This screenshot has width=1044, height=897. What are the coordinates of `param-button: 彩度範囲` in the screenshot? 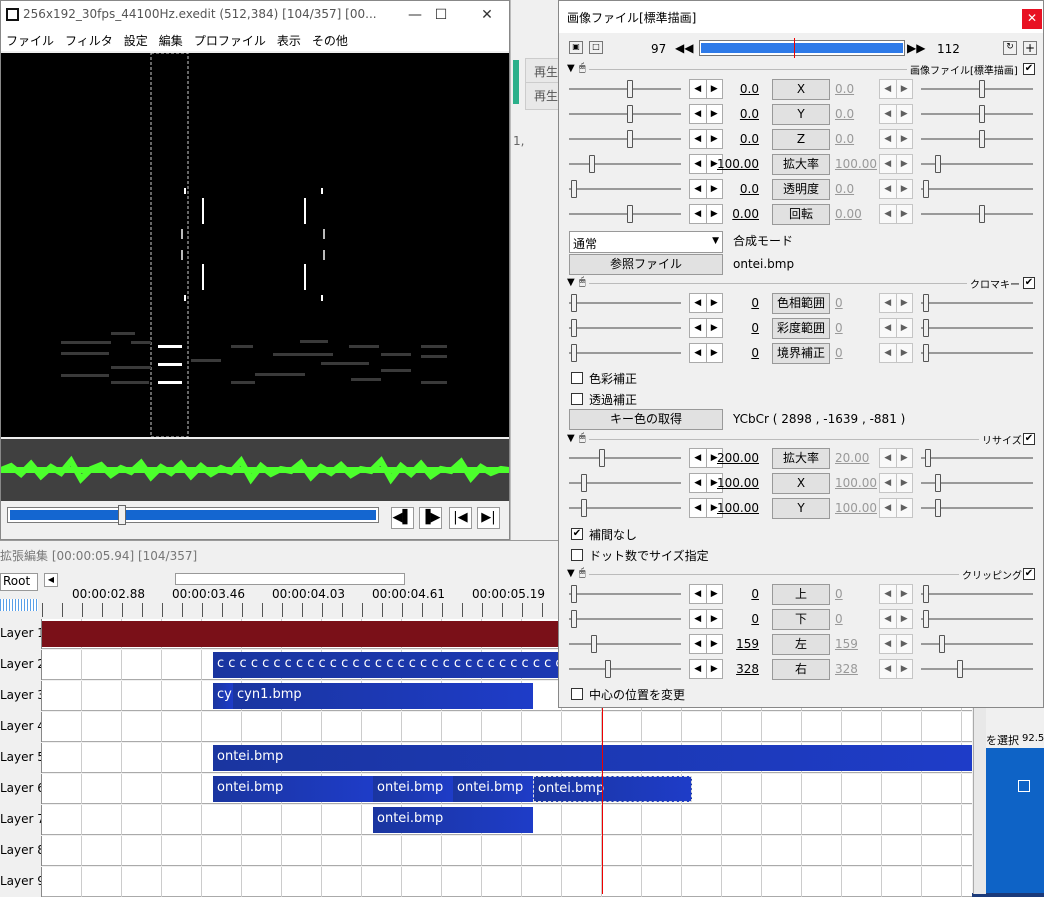 It's located at (801, 328).